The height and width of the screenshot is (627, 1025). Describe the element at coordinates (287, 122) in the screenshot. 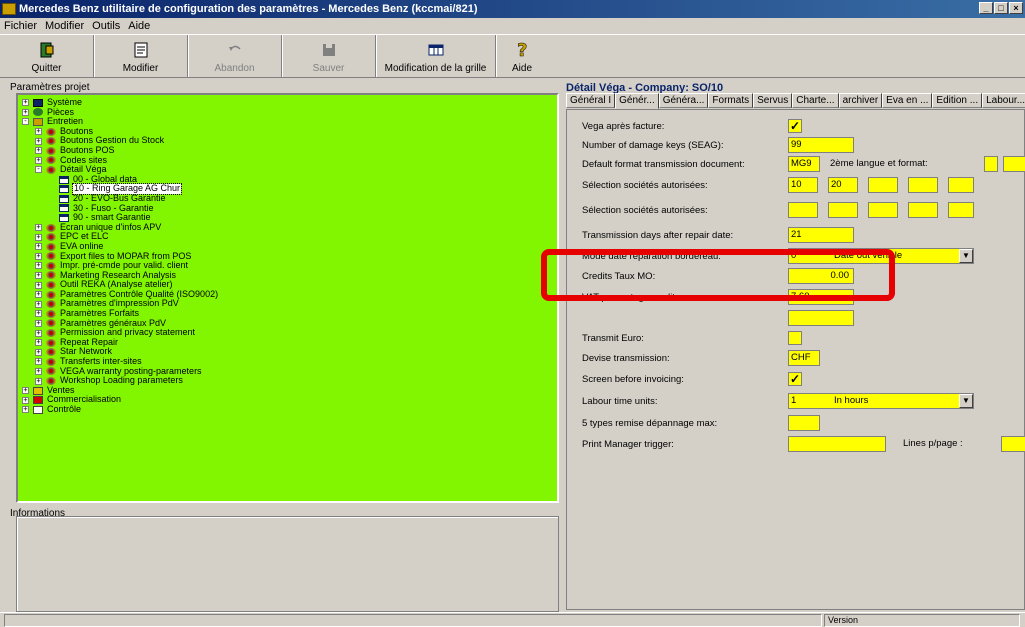

I see `tree-item: - Entretien` at that location.